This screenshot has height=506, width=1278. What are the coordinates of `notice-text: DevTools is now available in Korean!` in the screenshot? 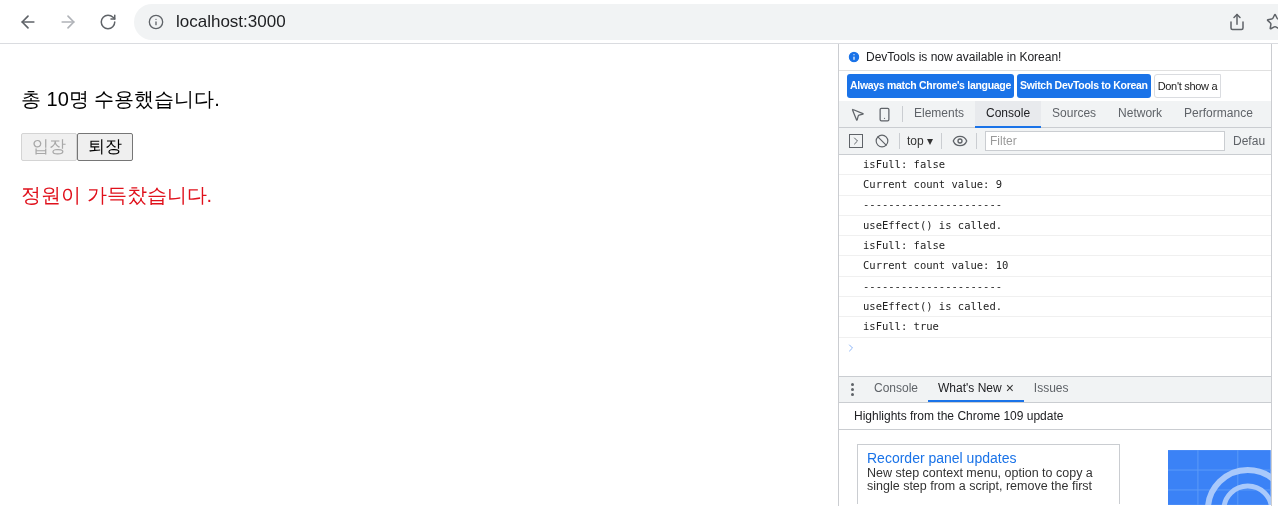 It's located at (964, 57).